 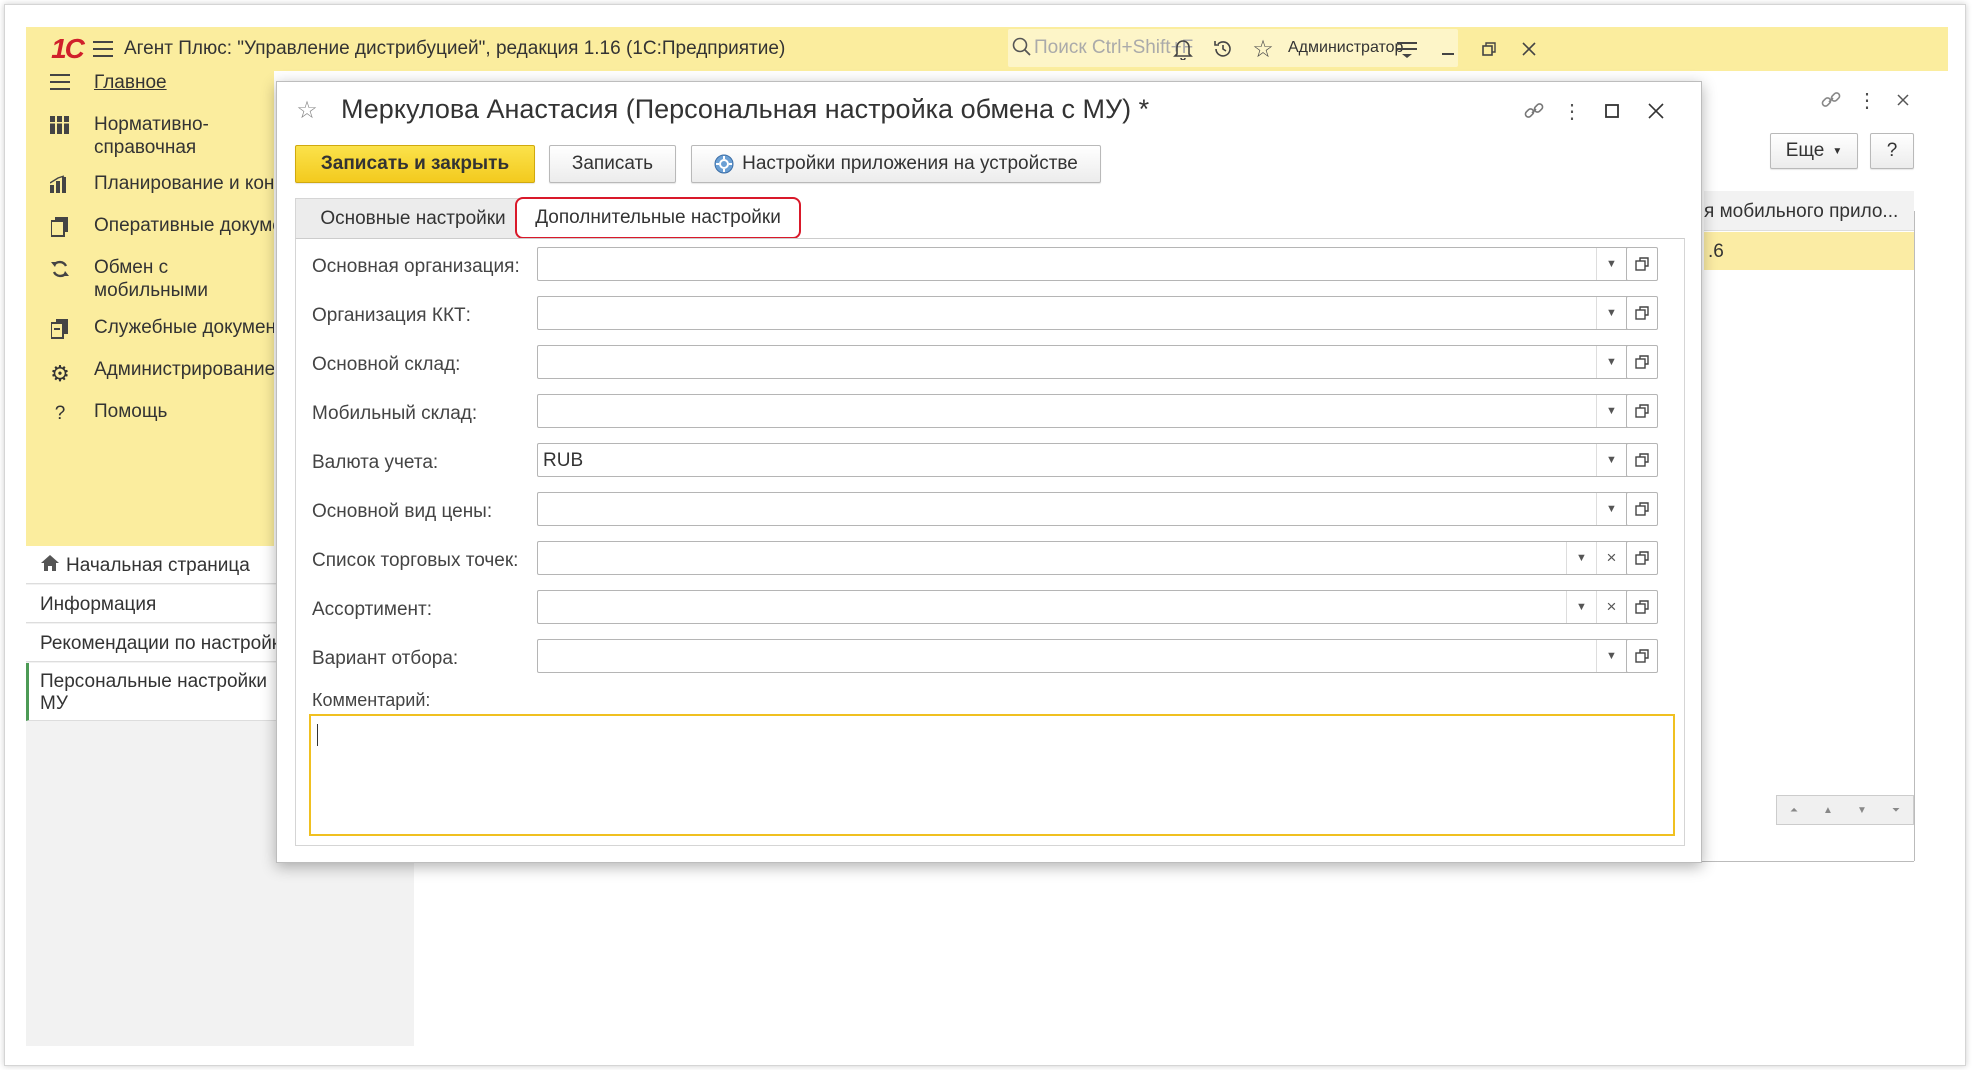 What do you see at coordinates (416, 266) in the screenshot?
I see `field-label: Основная организация:` at bounding box center [416, 266].